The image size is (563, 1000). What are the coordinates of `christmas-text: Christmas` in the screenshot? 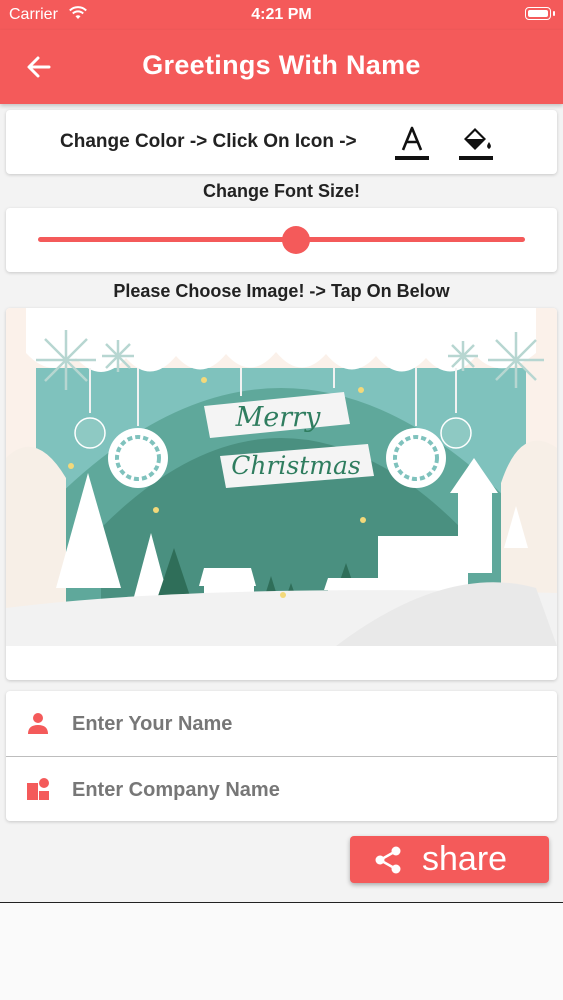 It's located at (296, 465).